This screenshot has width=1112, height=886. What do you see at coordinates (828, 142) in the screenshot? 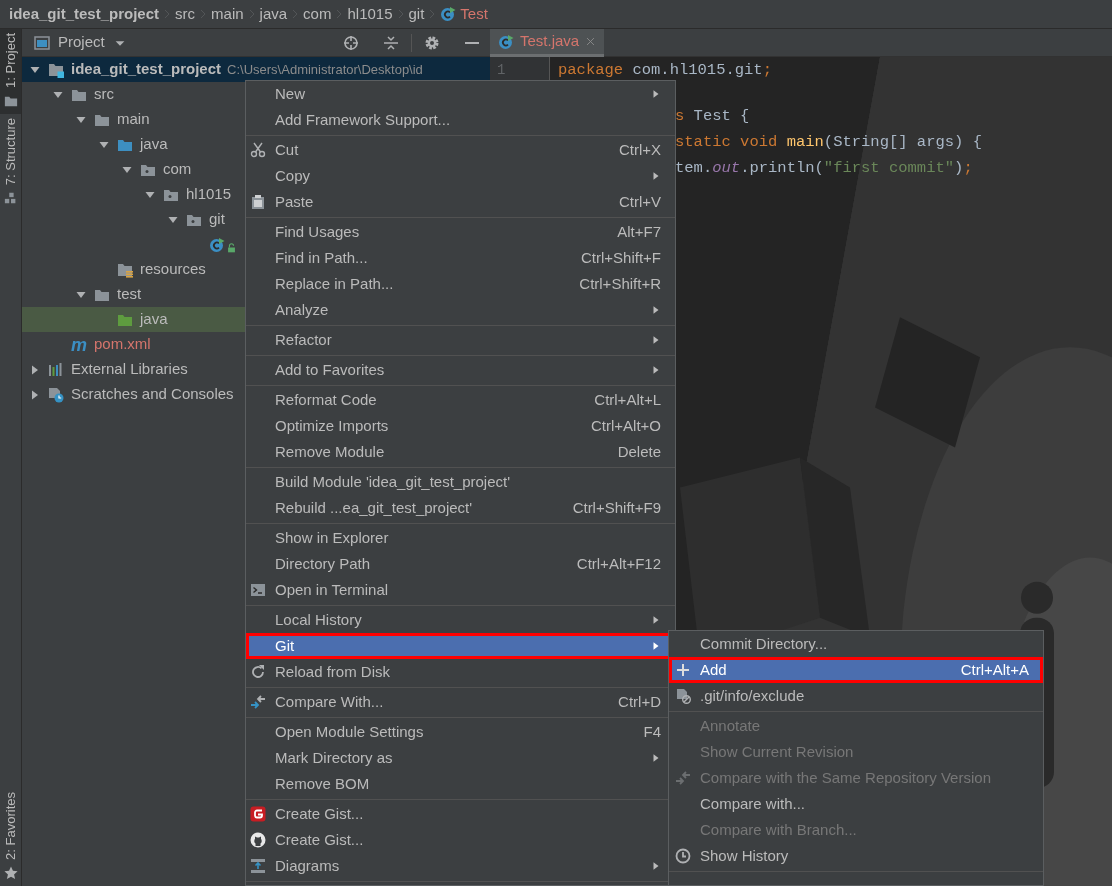
I see `code-line: static void main(String[] args) {` at bounding box center [828, 142].